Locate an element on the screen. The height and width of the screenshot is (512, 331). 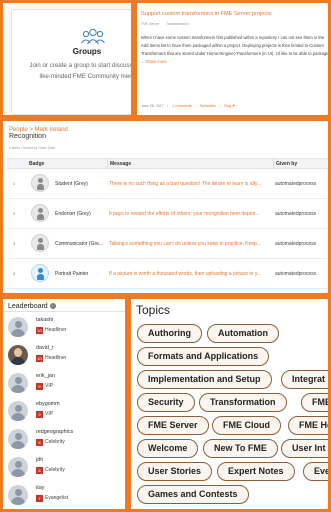
topic-tag: Implementation and Setup is located at coordinates (204, 379).